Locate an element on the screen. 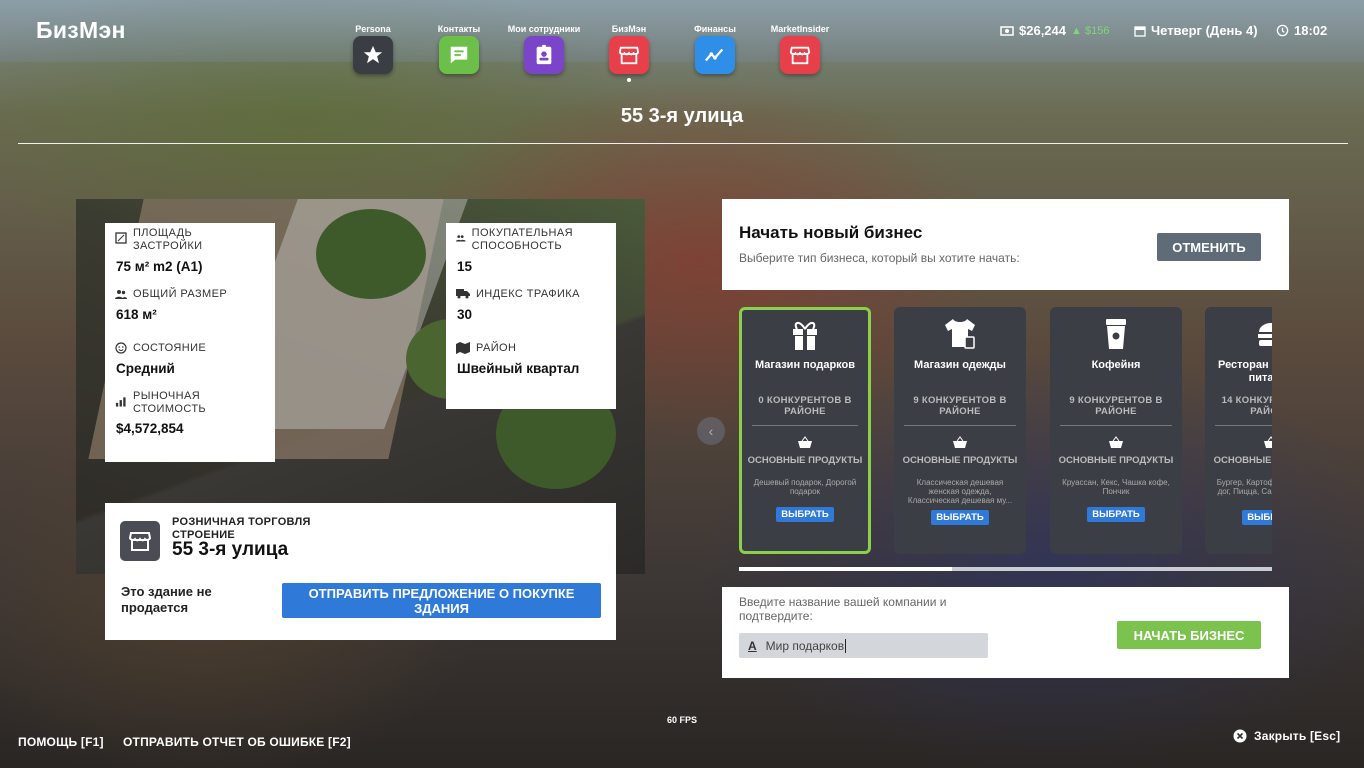  info-value: 30 is located at coordinates (465, 314).